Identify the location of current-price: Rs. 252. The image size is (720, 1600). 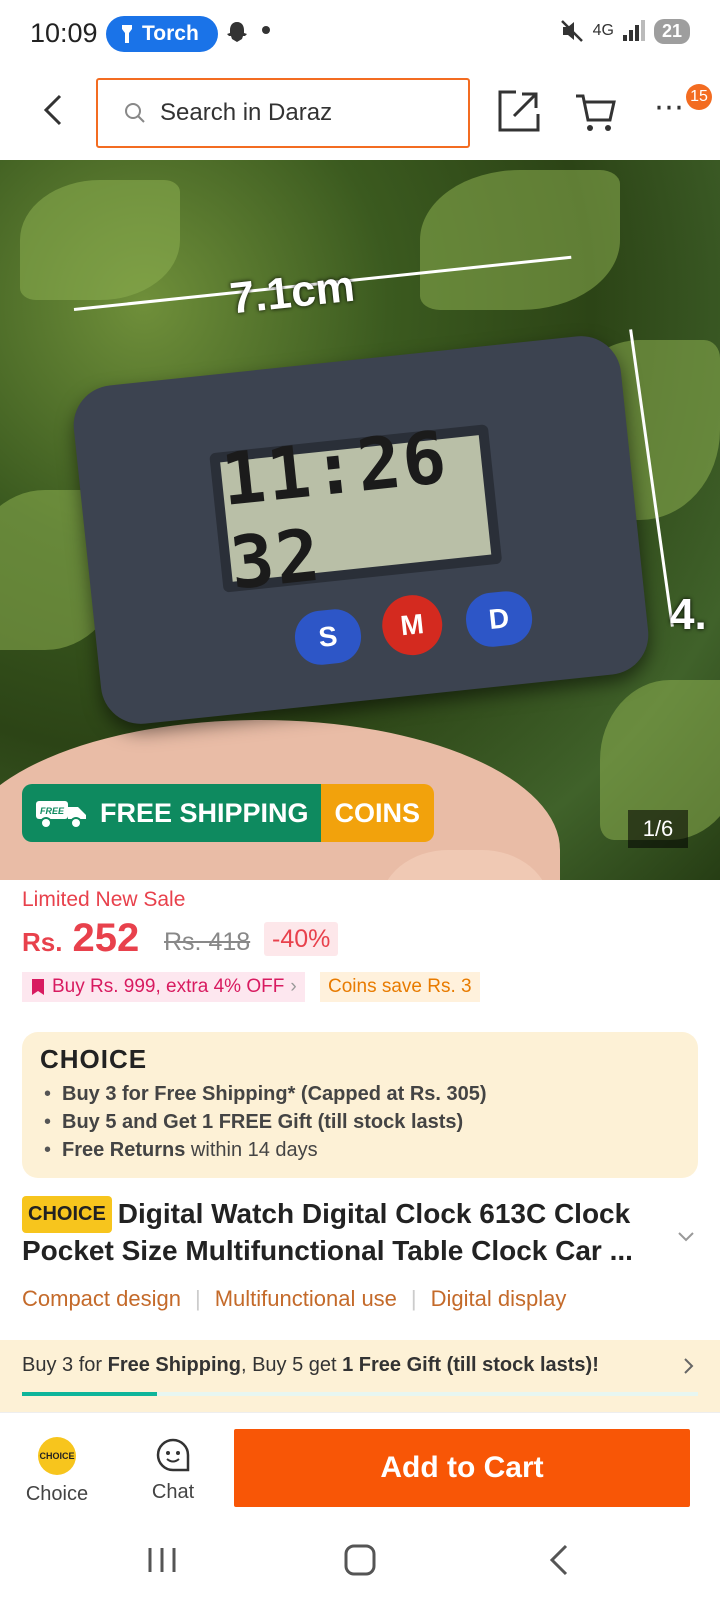
(80, 938).